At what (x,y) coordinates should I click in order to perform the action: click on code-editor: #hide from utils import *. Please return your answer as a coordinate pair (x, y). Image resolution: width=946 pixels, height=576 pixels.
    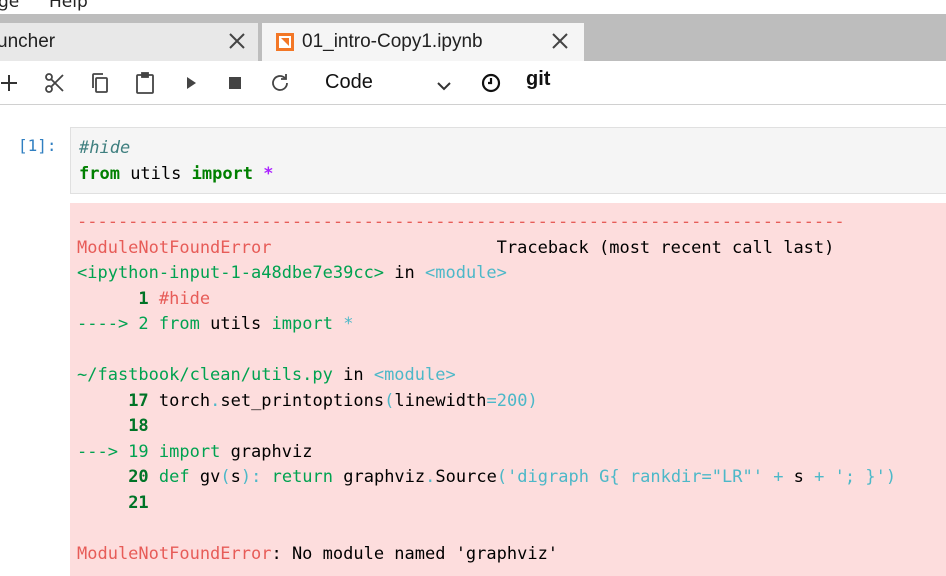
    Looking at the image, I should click on (176, 161).